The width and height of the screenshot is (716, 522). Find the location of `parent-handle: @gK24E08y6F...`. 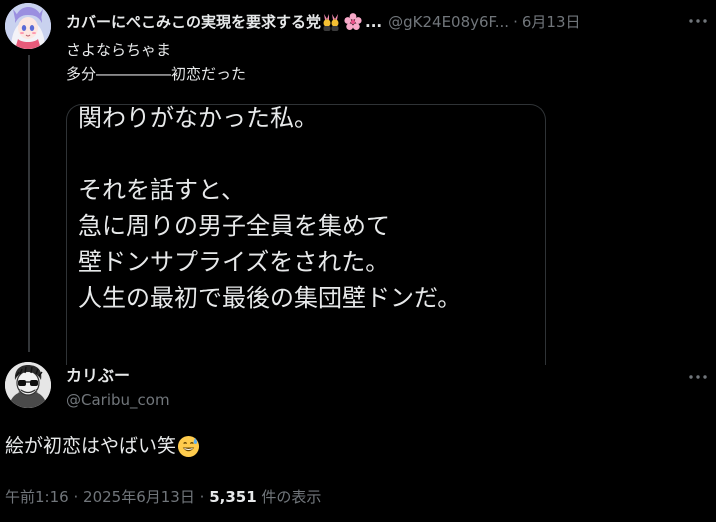

parent-handle: @gK24E08y6F... is located at coordinates (448, 22).